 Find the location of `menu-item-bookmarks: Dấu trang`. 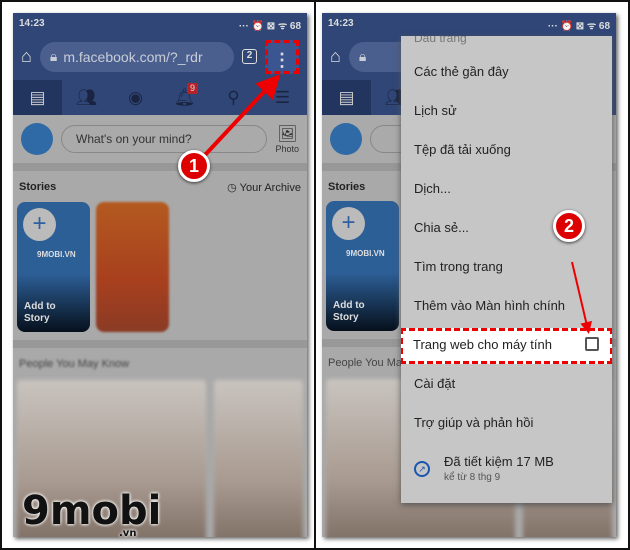

menu-item-bookmarks: Dấu trang is located at coordinates (506, 44).